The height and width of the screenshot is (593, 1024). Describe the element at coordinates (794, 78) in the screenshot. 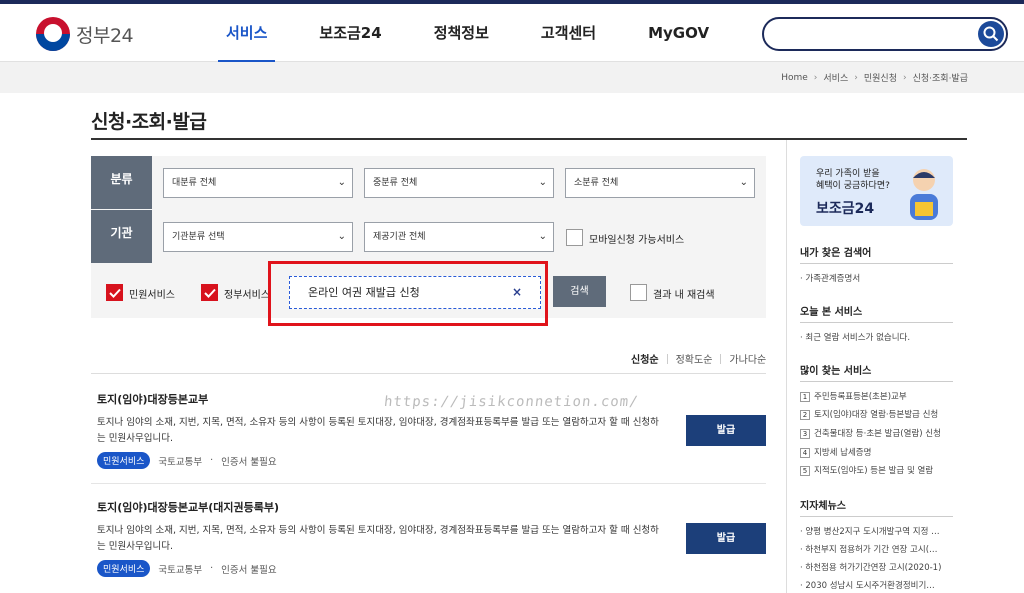

I see `breadcrumb-home: Home` at that location.